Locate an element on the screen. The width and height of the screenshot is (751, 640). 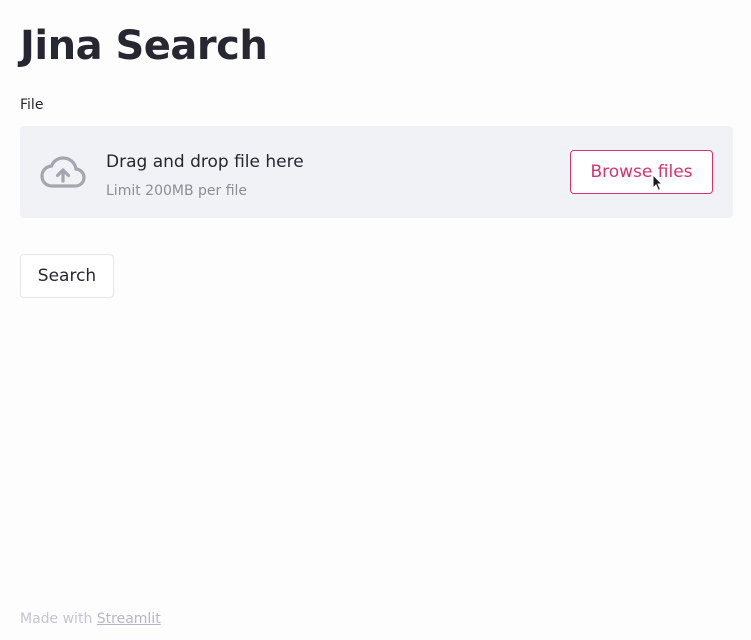
mouse-cursor-icon is located at coordinates (658, 183).